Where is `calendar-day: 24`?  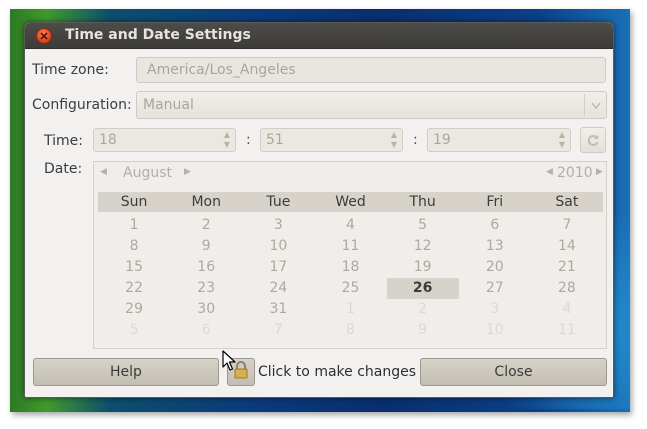 calendar-day: 24 is located at coordinates (278, 288).